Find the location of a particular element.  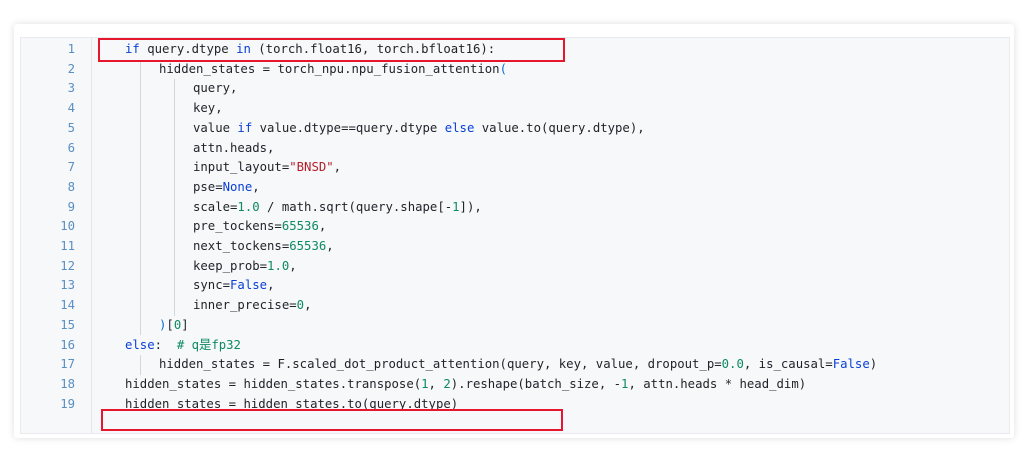

code-token: # q是fp32 is located at coordinates (208, 344).